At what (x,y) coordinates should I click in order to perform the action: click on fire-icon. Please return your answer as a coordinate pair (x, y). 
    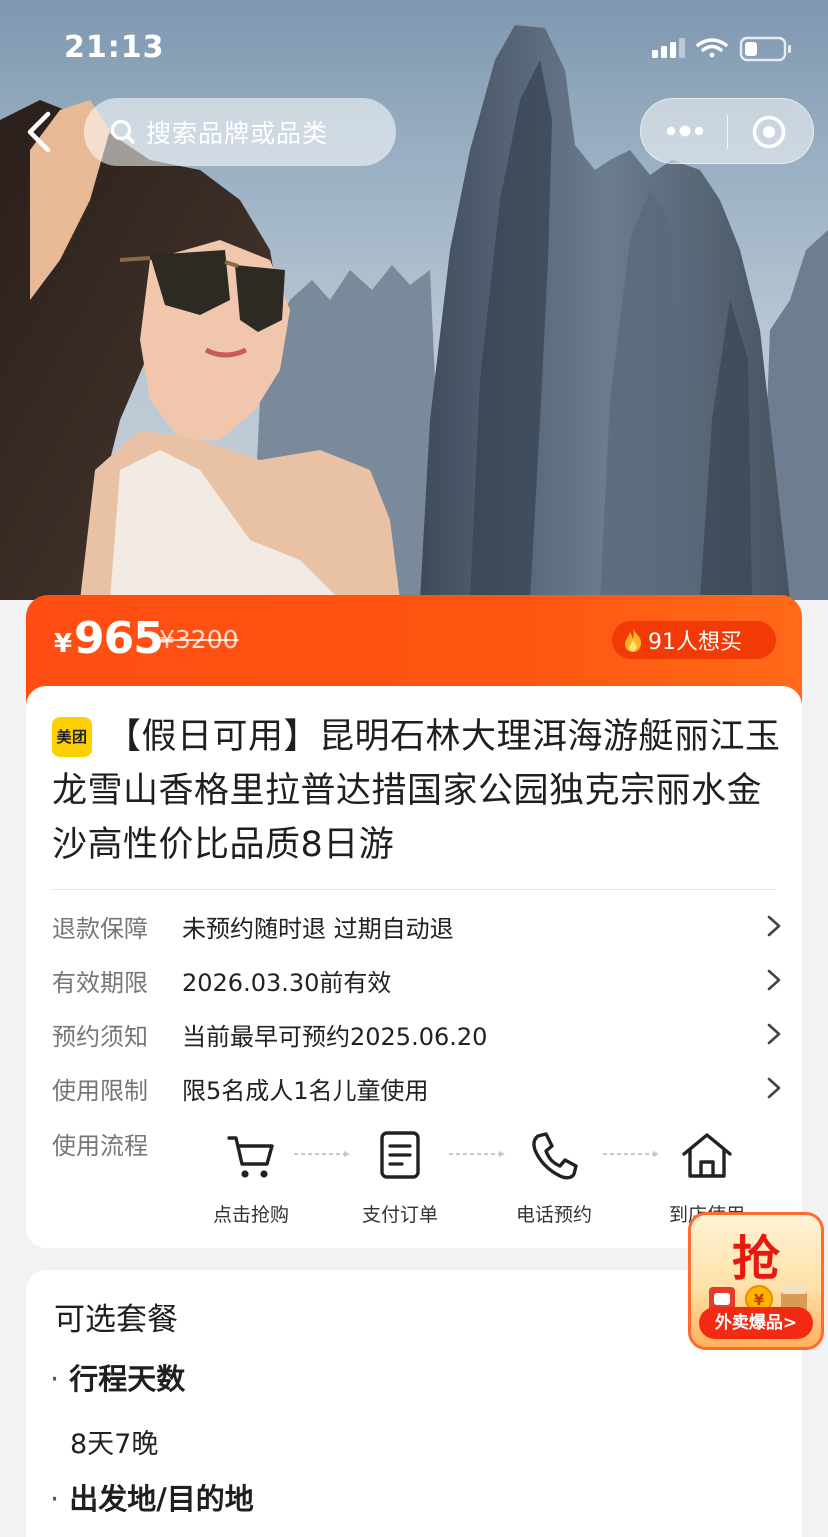
    Looking at the image, I should click on (633, 640).